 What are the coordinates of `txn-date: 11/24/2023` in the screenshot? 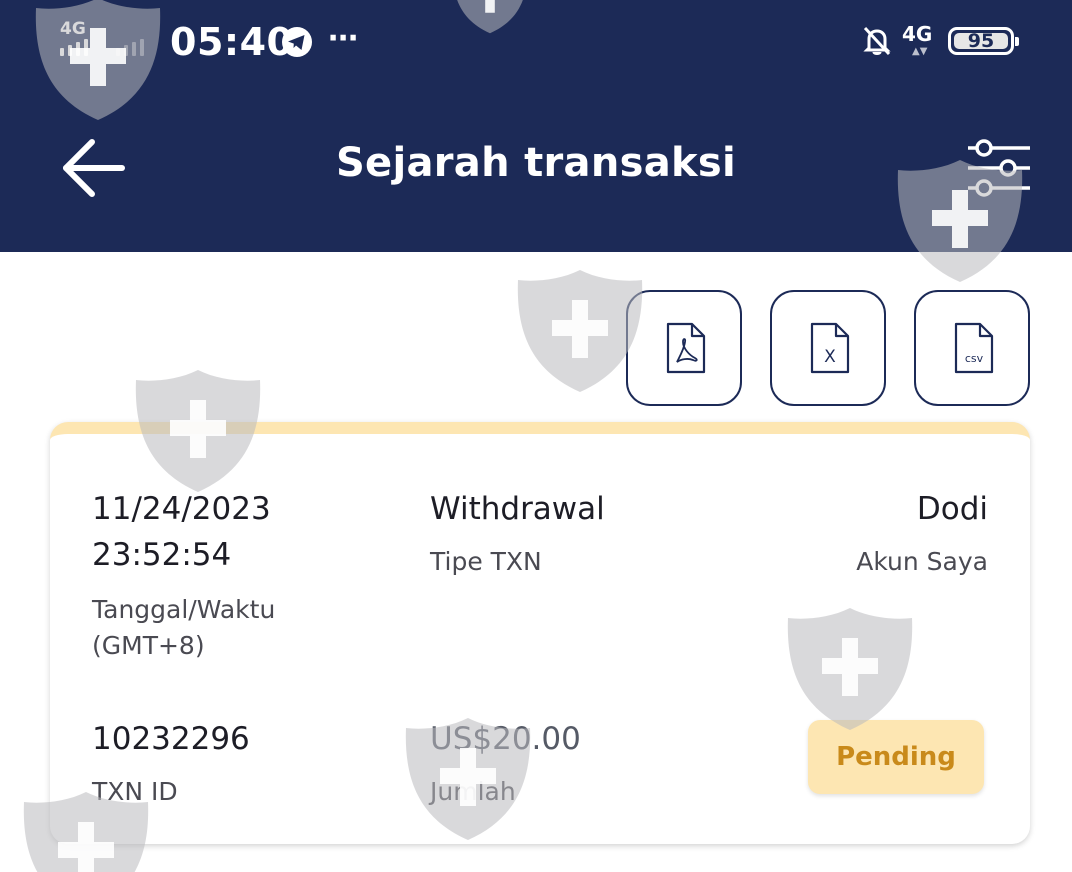 It's located at (181, 509).